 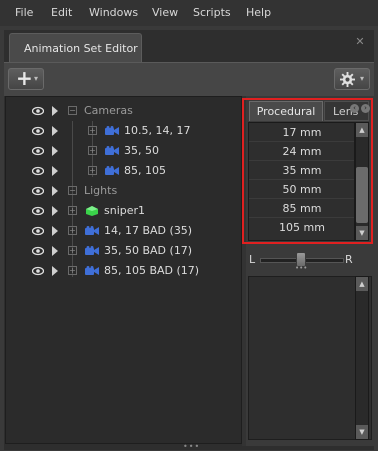 I want to click on menu-edit: Edit, so click(x=61, y=12).